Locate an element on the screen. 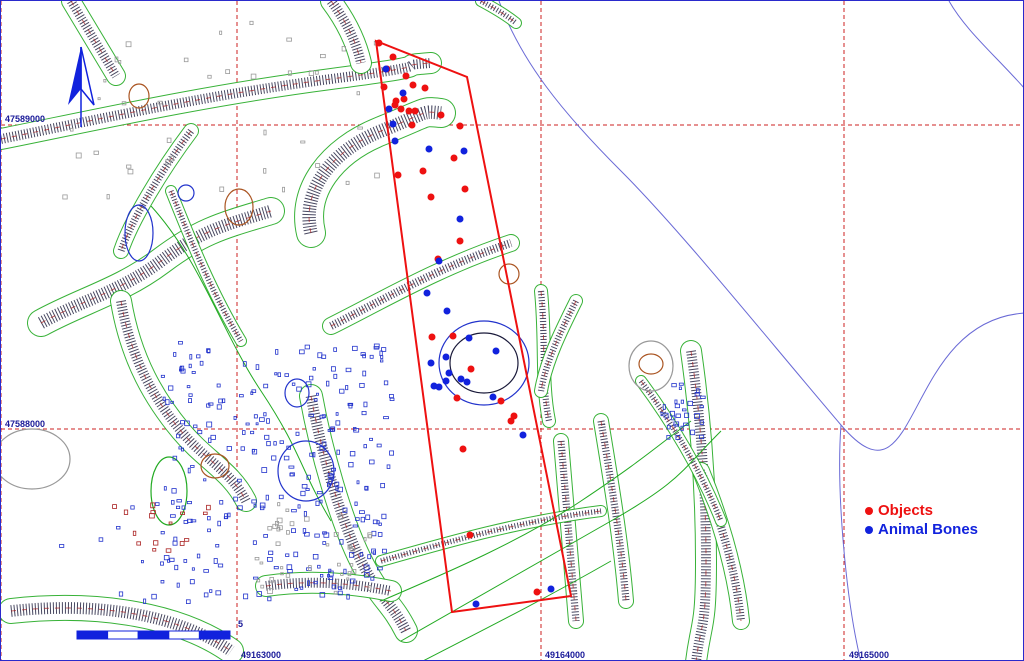 The image size is (1024, 661). scale-bar is located at coordinates (153, 635).